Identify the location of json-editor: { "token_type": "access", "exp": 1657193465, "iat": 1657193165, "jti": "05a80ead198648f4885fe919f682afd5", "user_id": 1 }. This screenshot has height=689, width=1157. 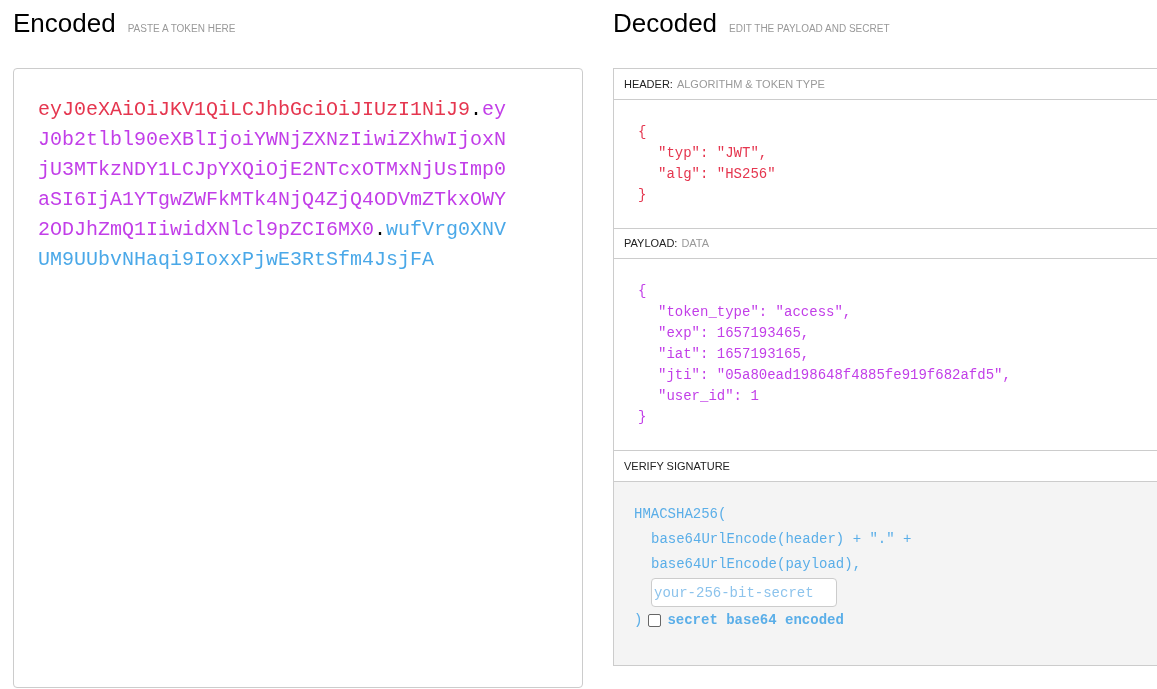
(885, 354).